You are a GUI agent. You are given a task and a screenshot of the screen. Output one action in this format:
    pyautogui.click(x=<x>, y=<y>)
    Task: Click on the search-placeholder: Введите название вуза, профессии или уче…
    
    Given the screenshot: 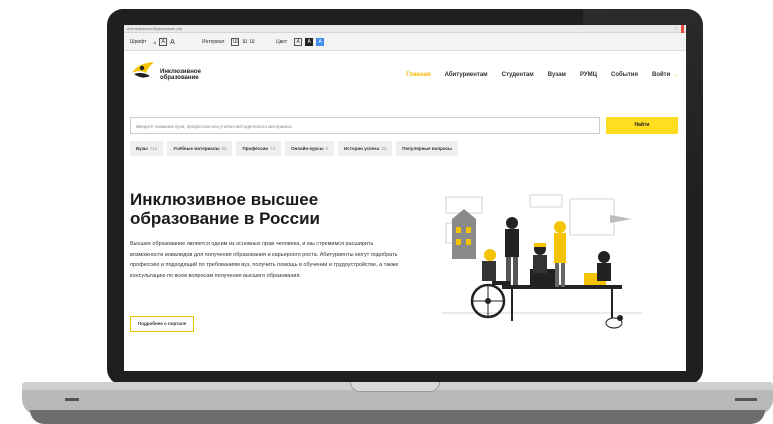 What is the action you would take?
    pyautogui.click(x=215, y=126)
    